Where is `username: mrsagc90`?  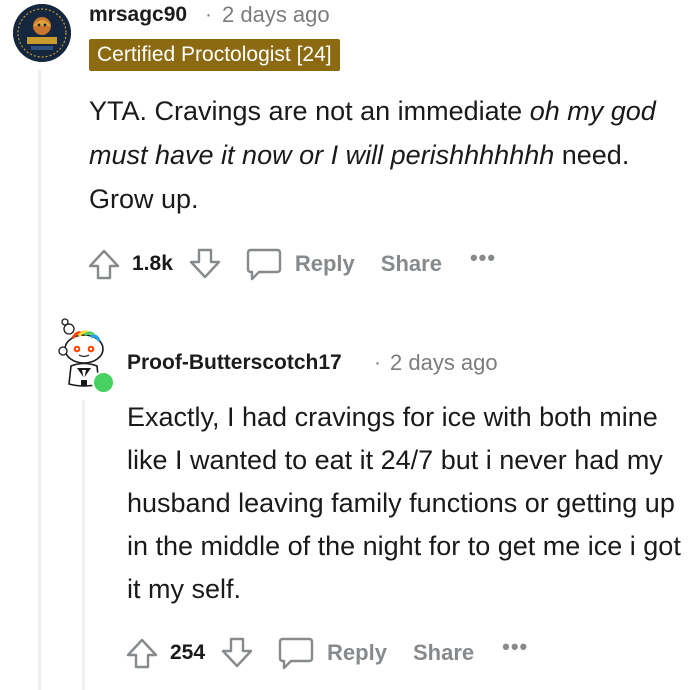
username: mrsagc90 is located at coordinates (138, 15).